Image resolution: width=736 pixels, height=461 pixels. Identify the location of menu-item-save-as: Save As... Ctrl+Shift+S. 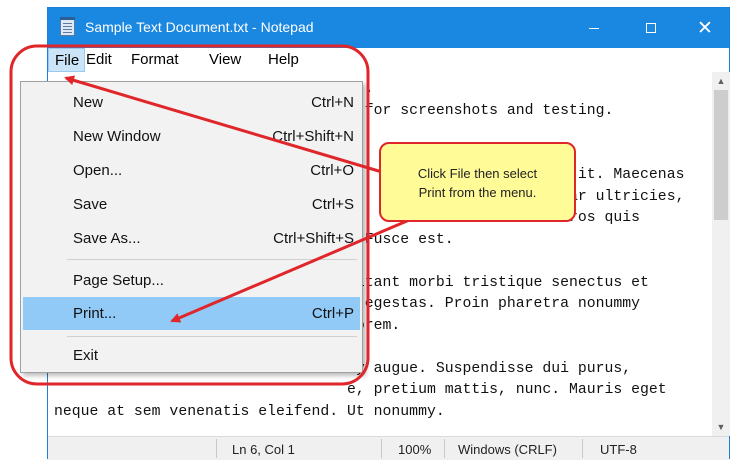
(191, 238).